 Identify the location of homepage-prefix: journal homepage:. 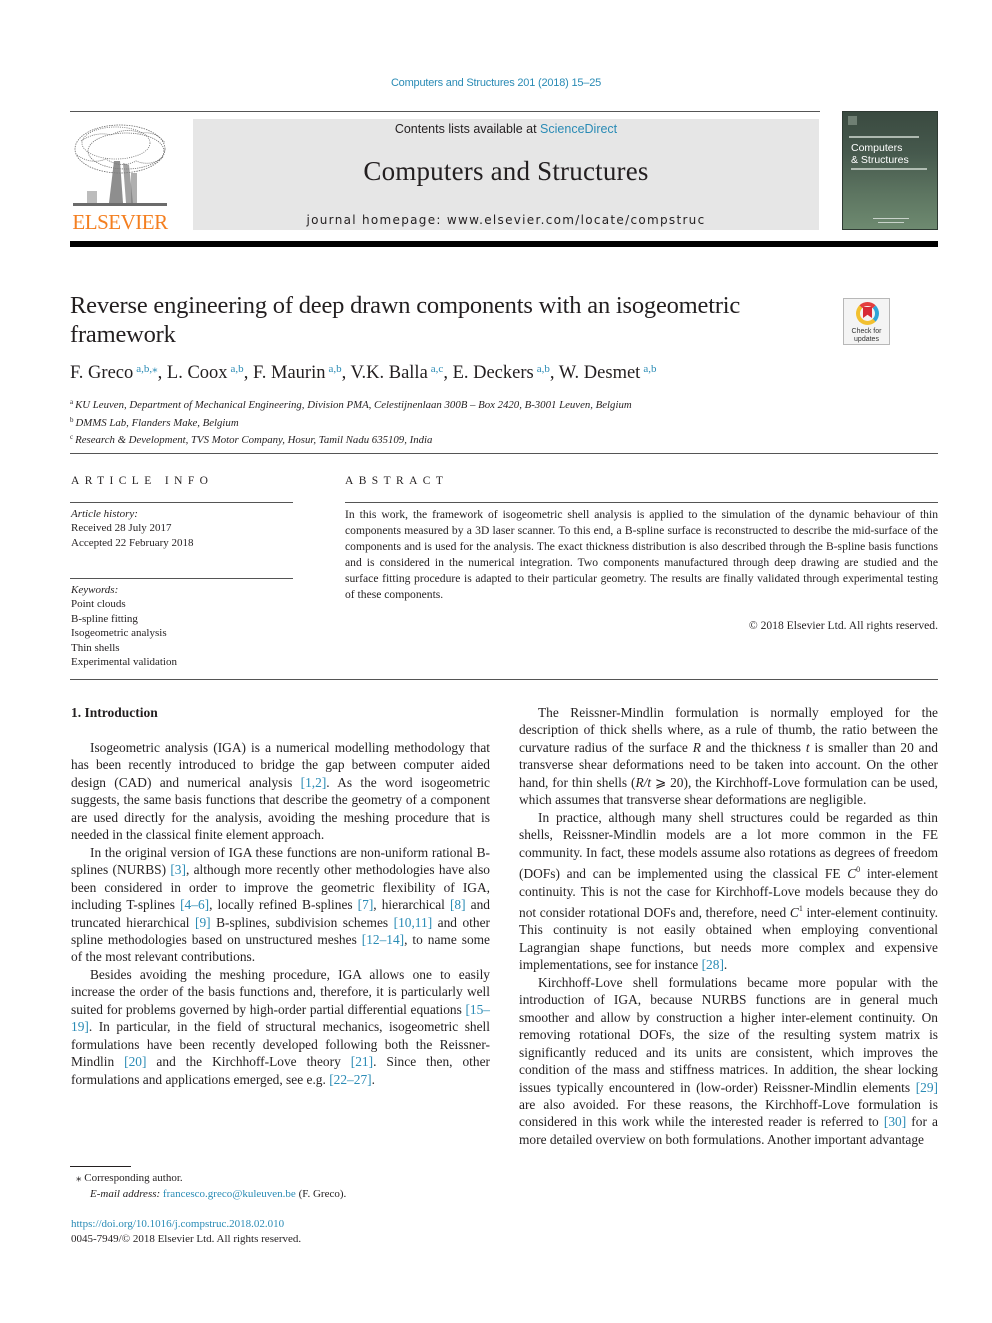
(376, 220).